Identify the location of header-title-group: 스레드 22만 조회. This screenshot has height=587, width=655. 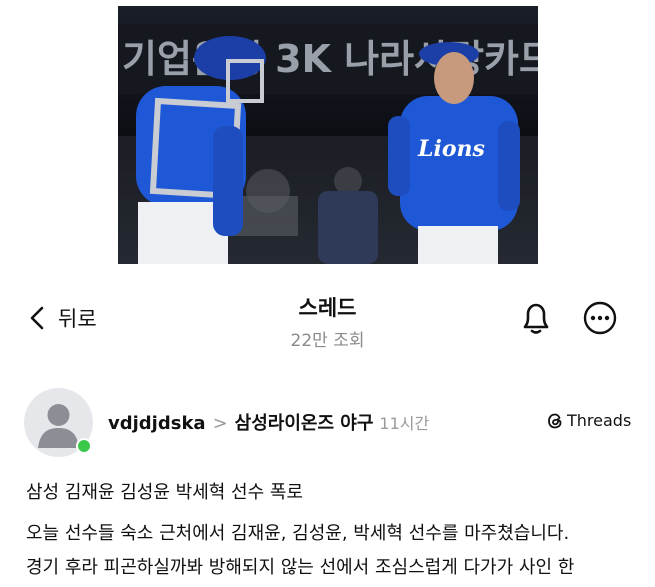
(327, 321).